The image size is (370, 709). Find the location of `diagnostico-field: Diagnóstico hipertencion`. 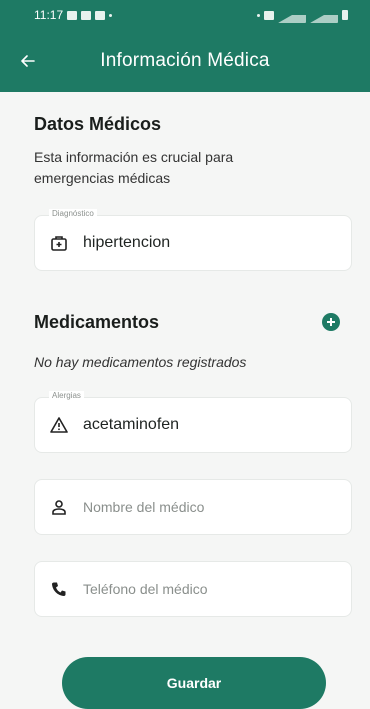

diagnostico-field: Diagnóstico hipertencion is located at coordinates (193, 240).